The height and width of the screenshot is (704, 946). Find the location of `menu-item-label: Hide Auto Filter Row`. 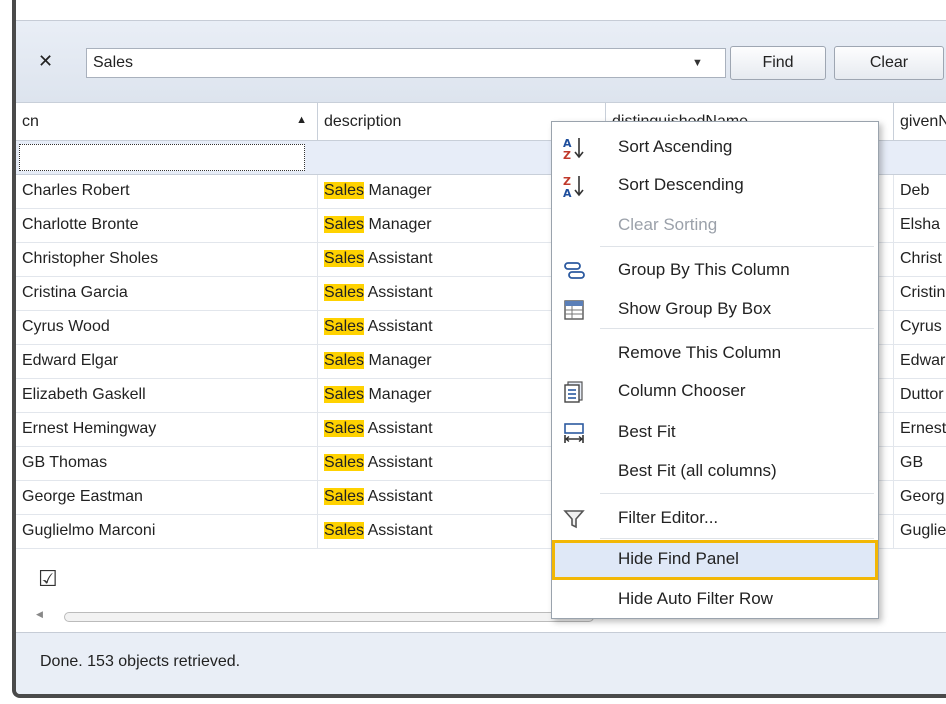

menu-item-label: Hide Auto Filter Row is located at coordinates (695, 598).